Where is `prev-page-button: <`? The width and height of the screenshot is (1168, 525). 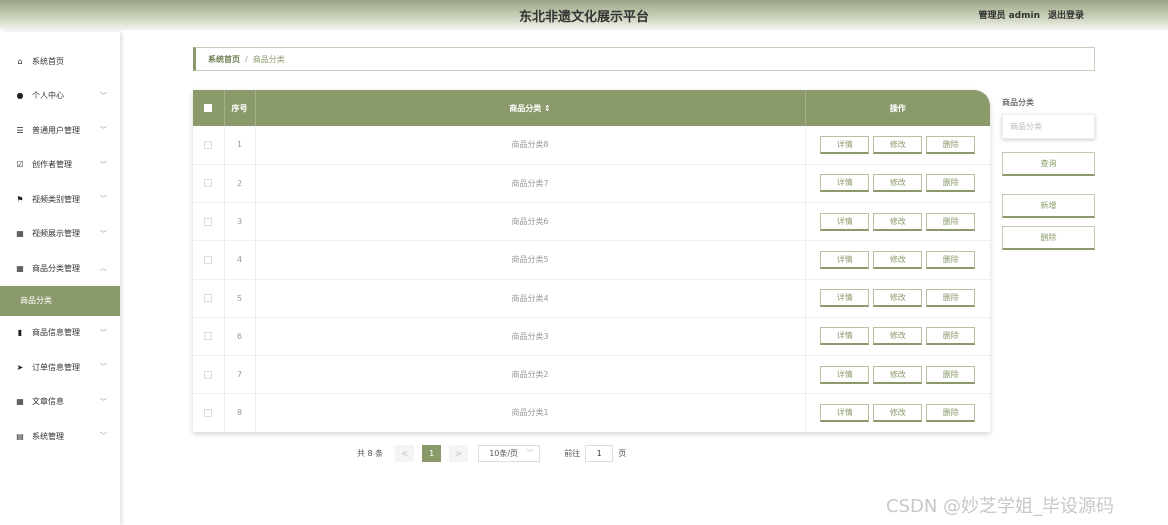
prev-page-button: < is located at coordinates (405, 453).